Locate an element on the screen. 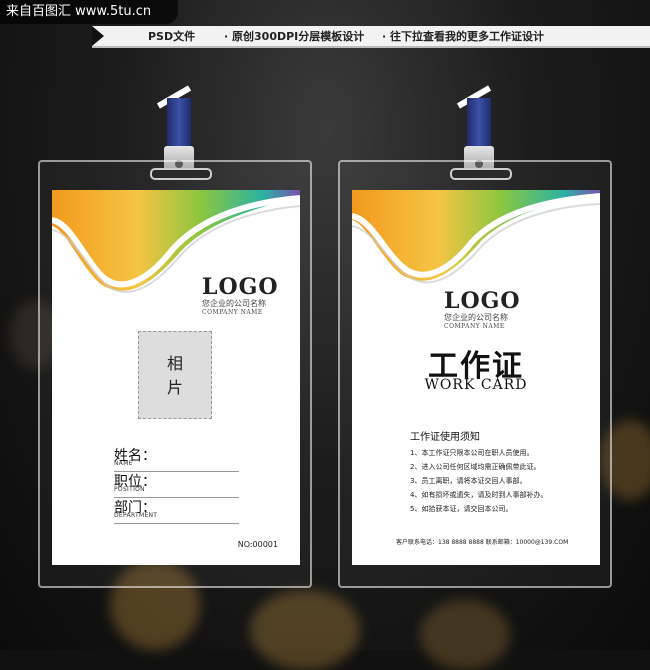  banner-item-psd: PSD文件 is located at coordinates (172, 36).